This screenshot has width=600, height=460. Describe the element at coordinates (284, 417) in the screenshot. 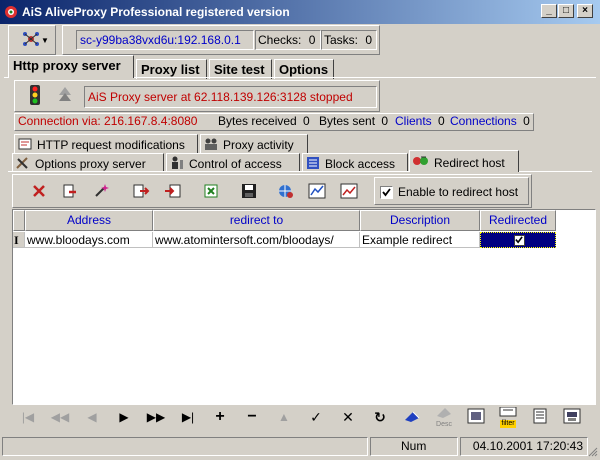

I see `nav-edit-button: ▲` at that location.